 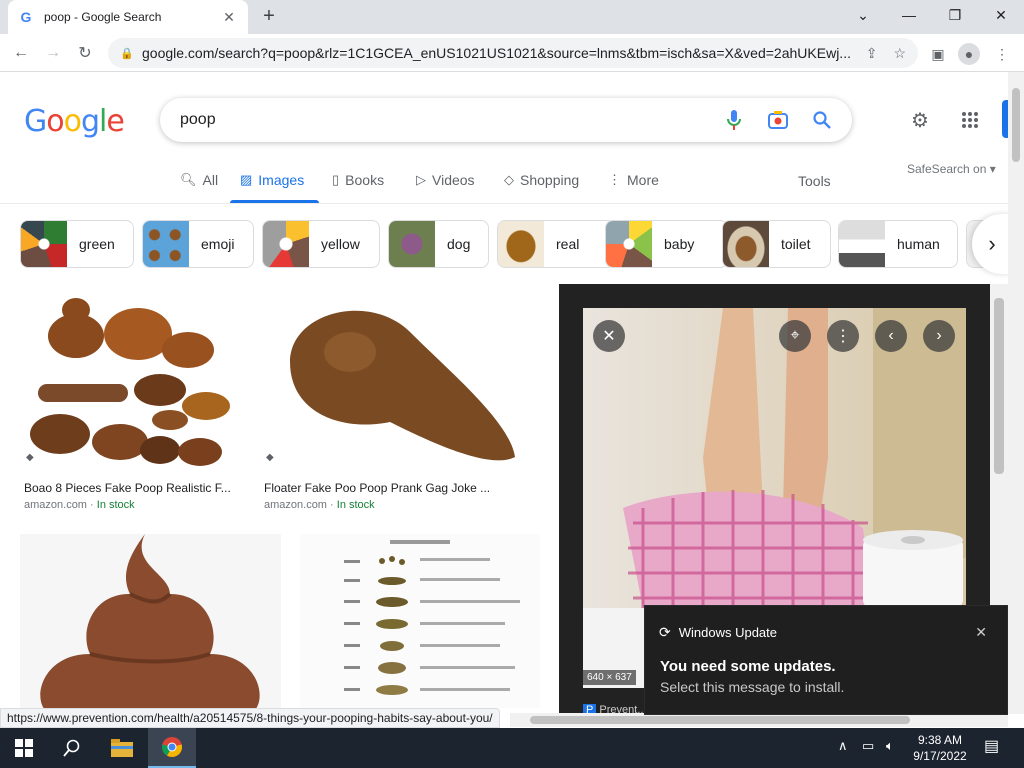 What do you see at coordinates (776, 244) in the screenshot?
I see `chip-toilet: toilet` at bounding box center [776, 244].